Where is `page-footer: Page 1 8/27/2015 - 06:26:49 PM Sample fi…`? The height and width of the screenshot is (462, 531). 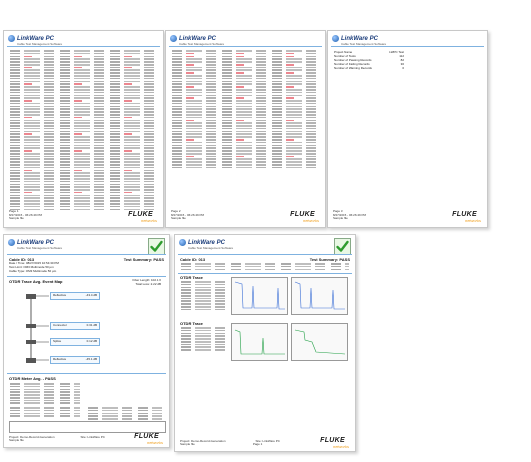 page-footer: Page 1 8/27/2015 - 06:26:49 PM Sample fi… is located at coordinates (26, 214).